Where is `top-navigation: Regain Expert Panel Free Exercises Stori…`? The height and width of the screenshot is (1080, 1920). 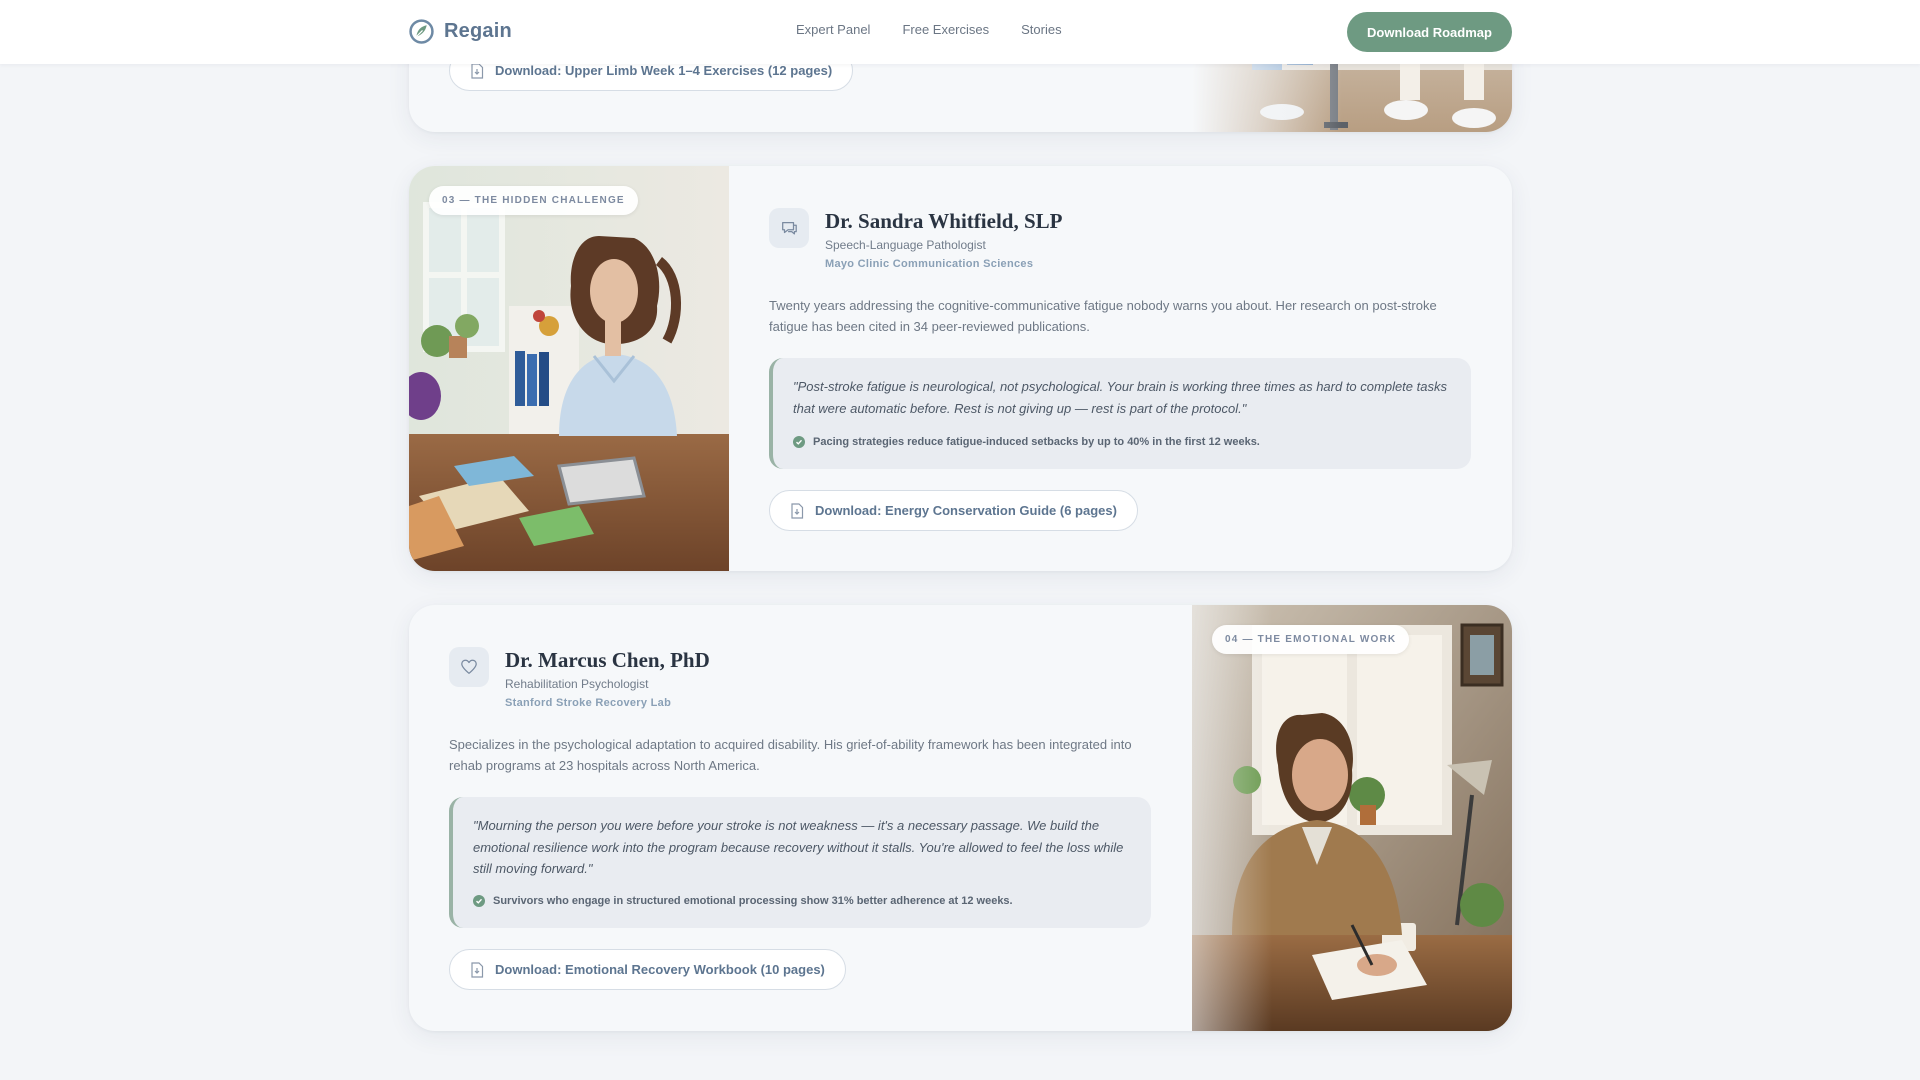
top-navigation: Regain Expert Panel Free Exercises Stori… is located at coordinates (960, 32).